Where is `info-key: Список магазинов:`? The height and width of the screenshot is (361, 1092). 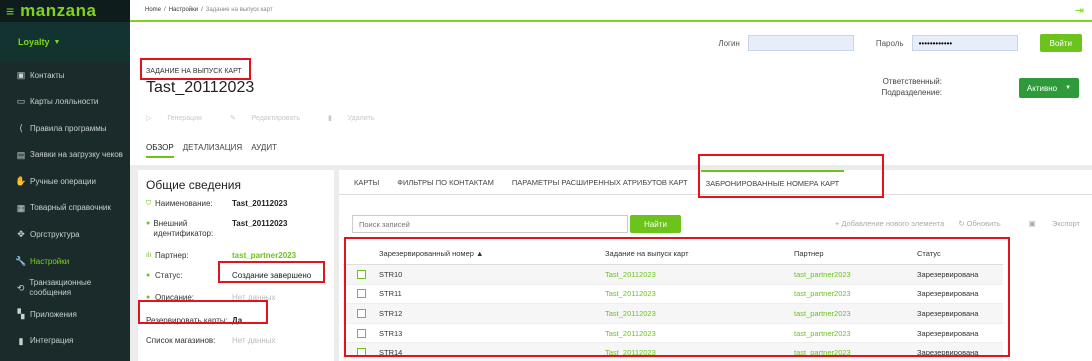 info-key: Список магазинов: is located at coordinates (181, 340).